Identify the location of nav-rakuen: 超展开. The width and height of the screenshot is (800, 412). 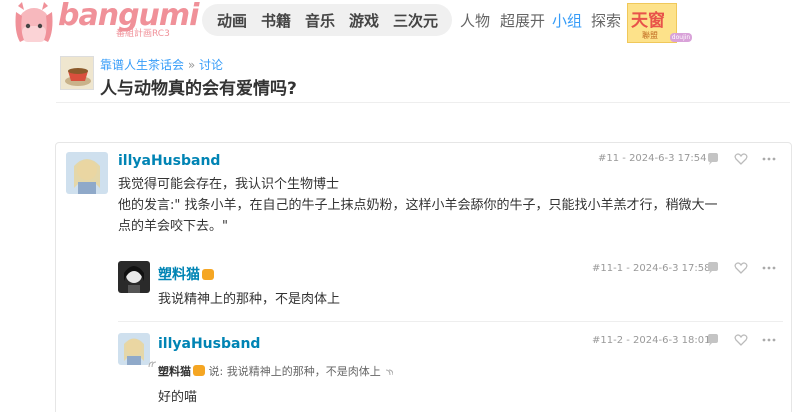
(522, 20).